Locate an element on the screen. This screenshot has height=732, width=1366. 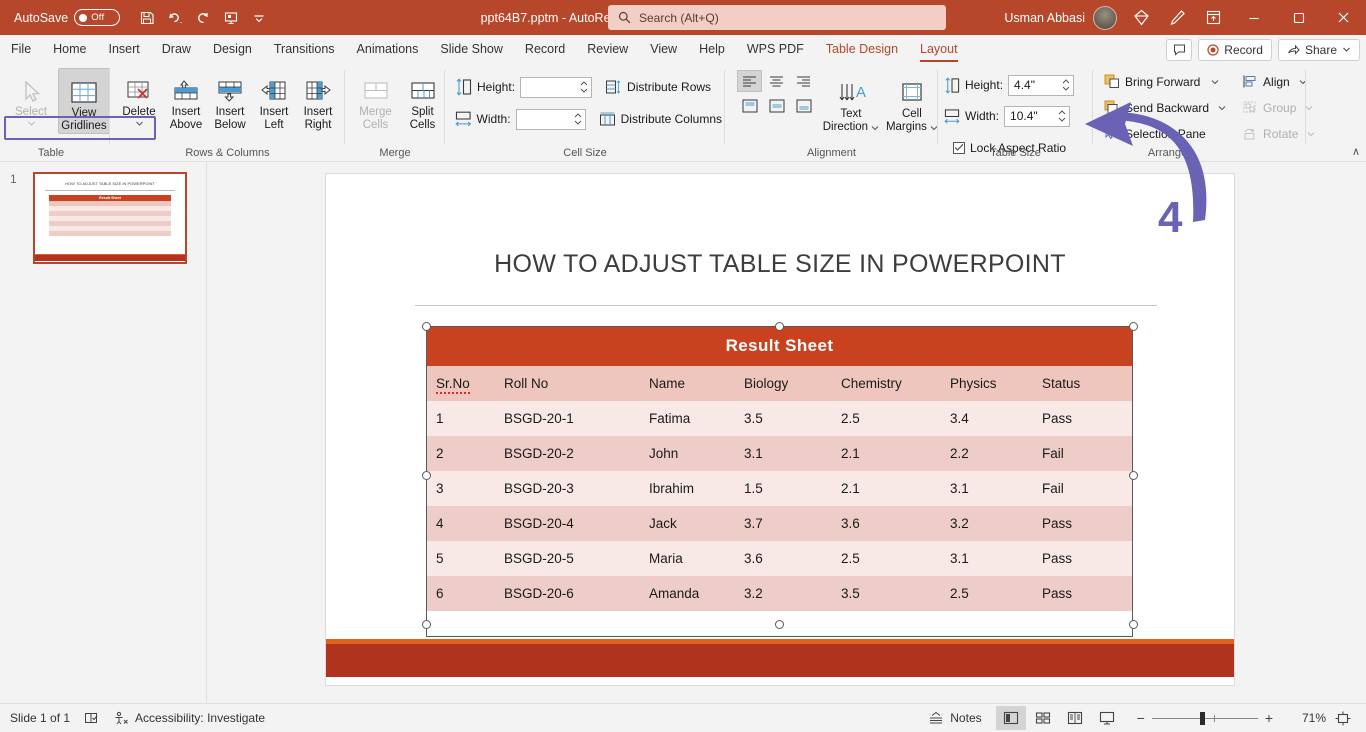
slide-sorter-button is located at coordinates (1043, 718).